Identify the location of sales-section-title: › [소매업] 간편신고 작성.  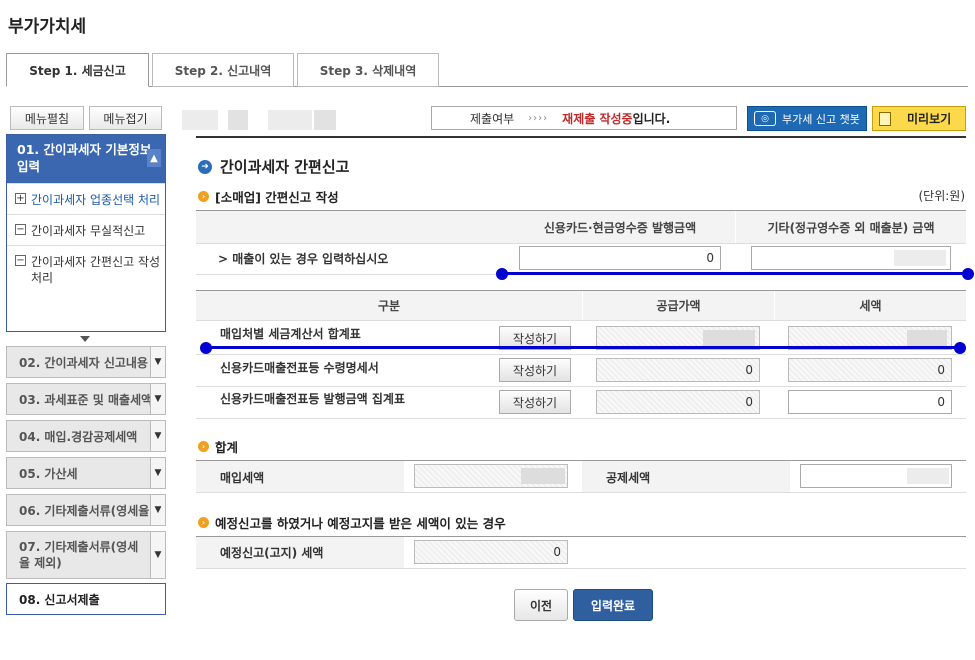
(268, 196).